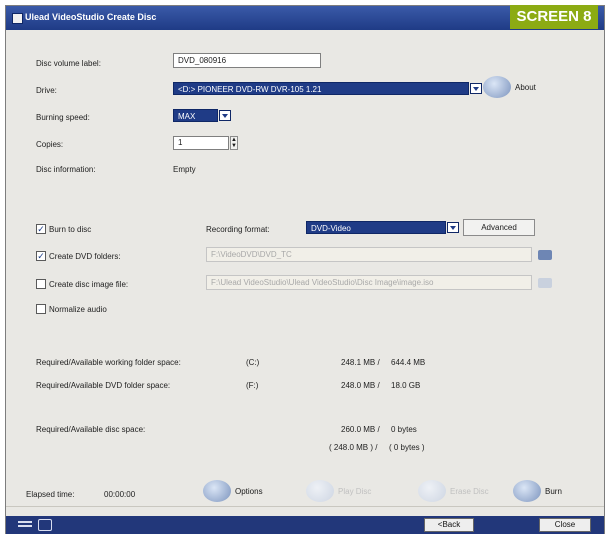 The image size is (609, 537). What do you see at coordinates (320, 491) in the screenshot?
I see `play-disc-icon` at bounding box center [320, 491].